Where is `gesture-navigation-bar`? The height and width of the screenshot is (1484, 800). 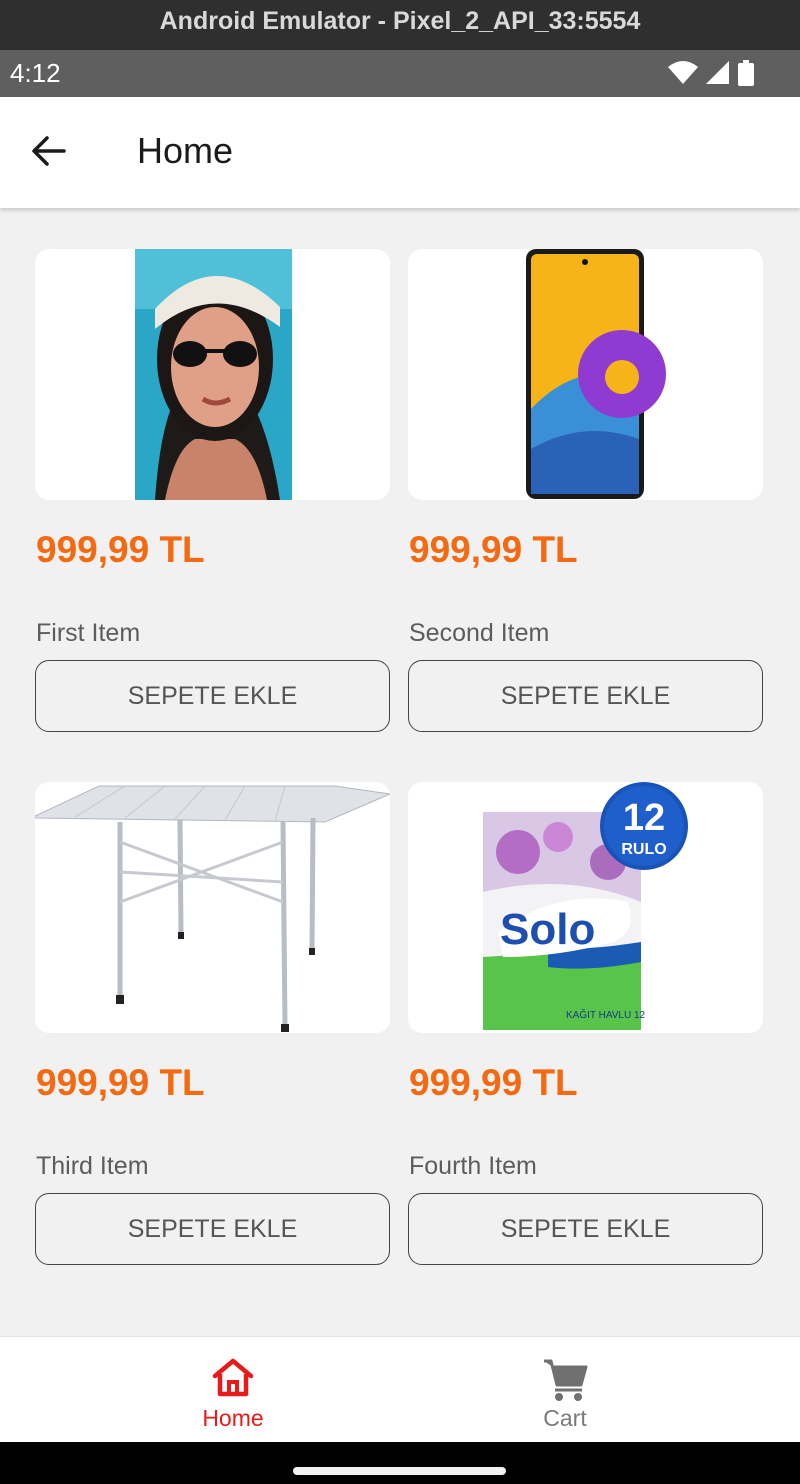
gesture-navigation-bar is located at coordinates (400, 1463).